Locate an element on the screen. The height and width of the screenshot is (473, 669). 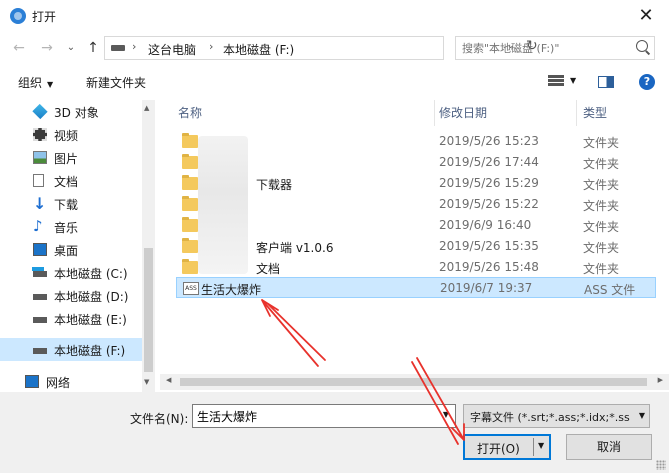
file-type-filter: 字幕文件 (*.srt;*.ass;*.idx;*.ss ▼ is located at coordinates (556, 416).